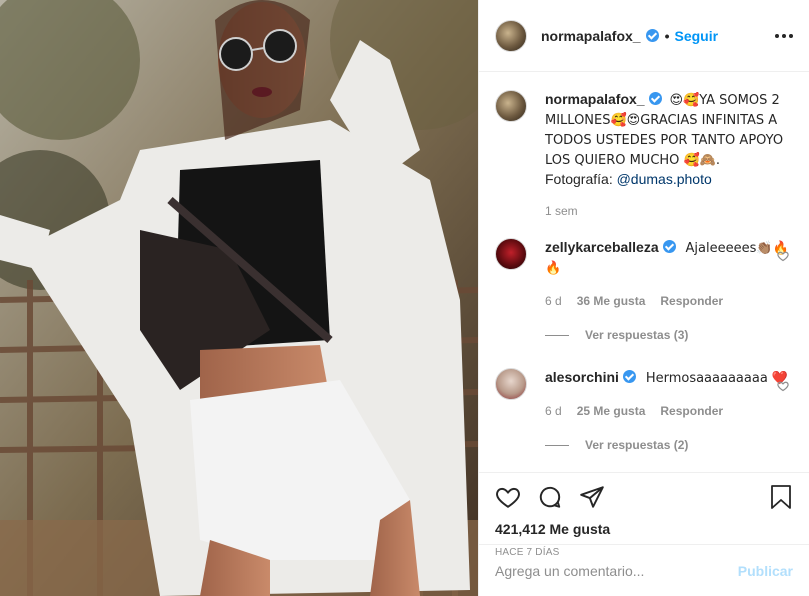  Describe the element at coordinates (581, 179) in the screenshot. I see `caption-photo-credit-prefix: Fotografía:` at that location.